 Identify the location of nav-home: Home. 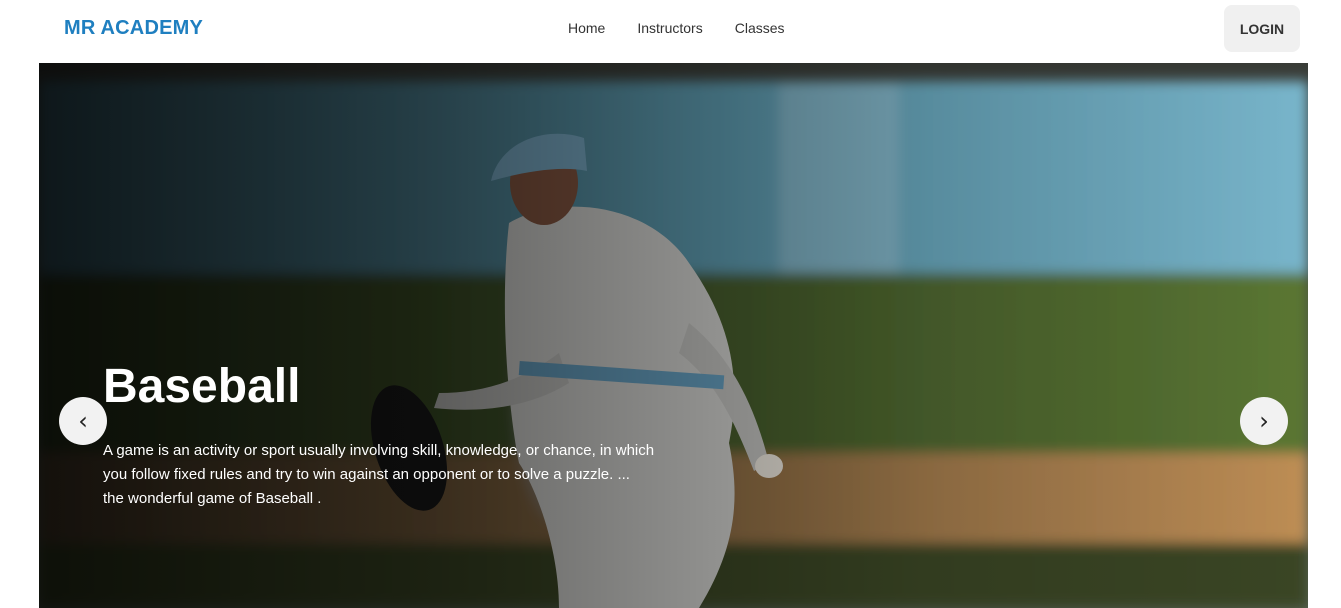
(586, 28).